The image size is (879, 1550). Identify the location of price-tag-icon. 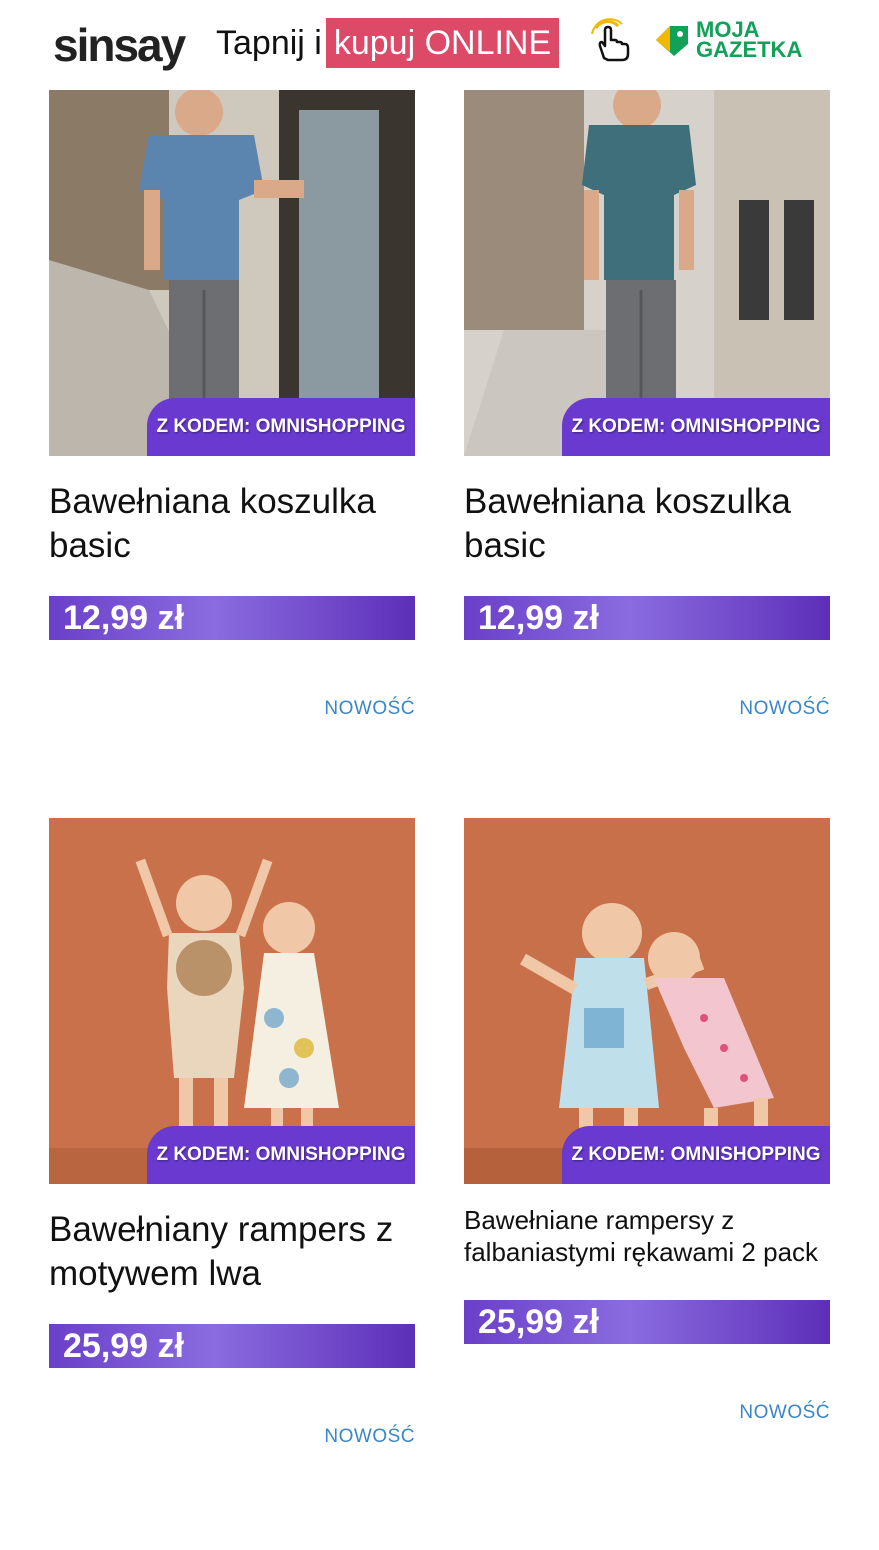
(672, 40).